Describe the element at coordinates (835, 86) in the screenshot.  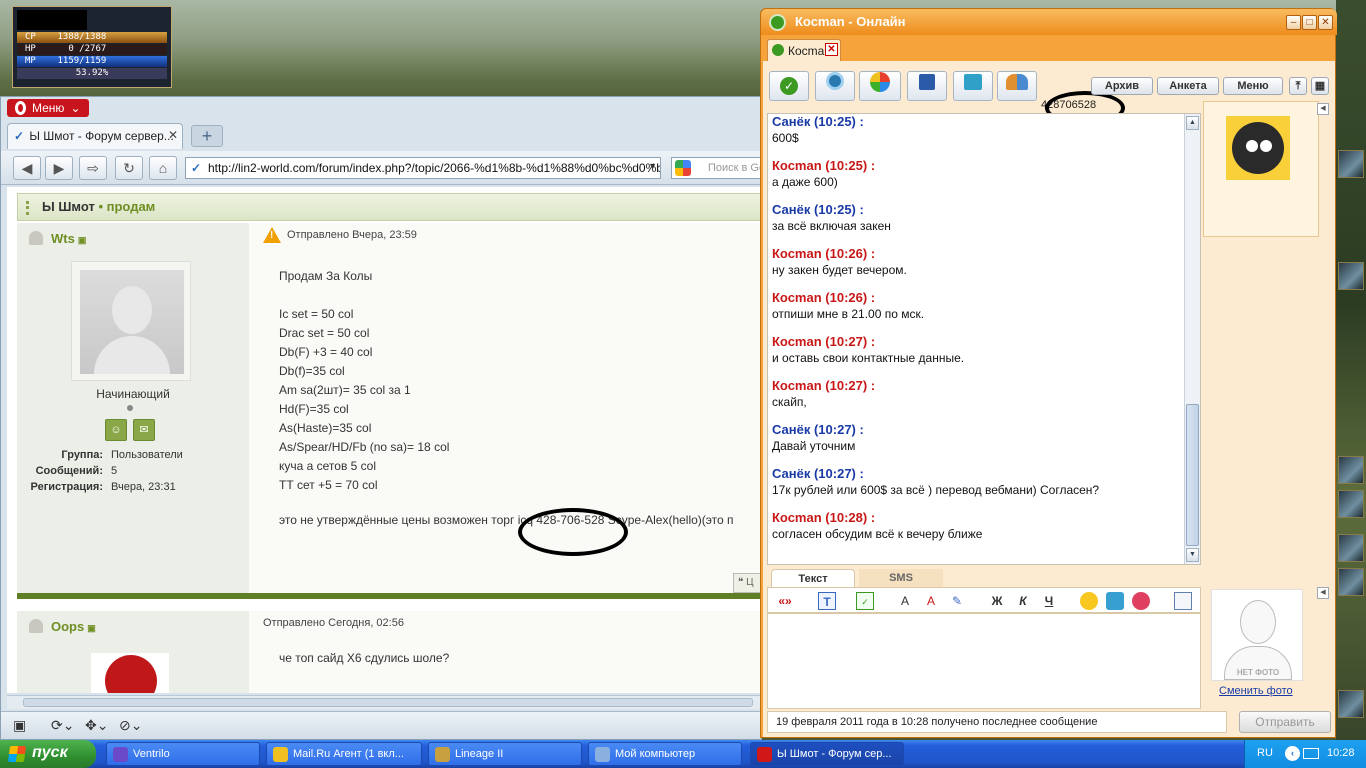
I see `webcam-button` at that location.